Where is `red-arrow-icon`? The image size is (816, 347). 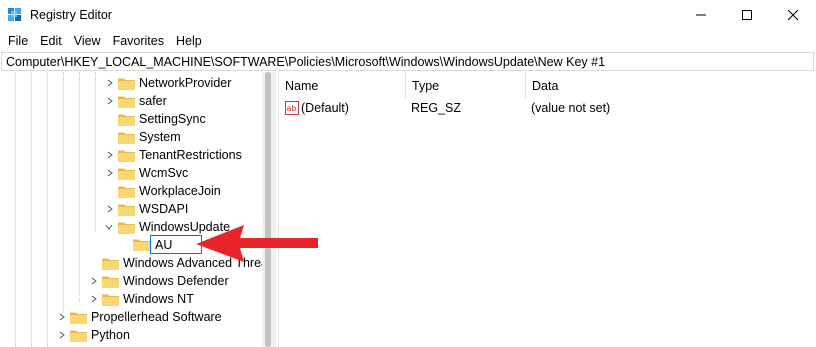 red-arrow-icon is located at coordinates (257, 243).